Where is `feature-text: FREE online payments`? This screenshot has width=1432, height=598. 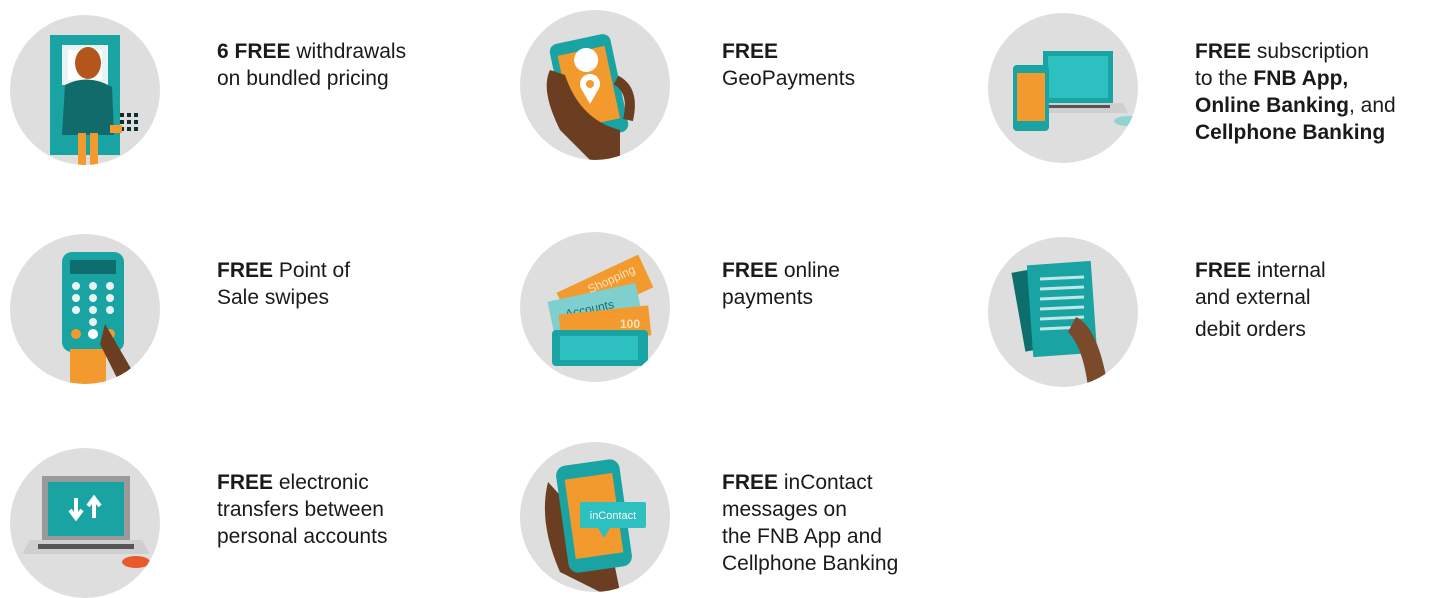
feature-text: FREE online payments is located at coordinates (781, 284).